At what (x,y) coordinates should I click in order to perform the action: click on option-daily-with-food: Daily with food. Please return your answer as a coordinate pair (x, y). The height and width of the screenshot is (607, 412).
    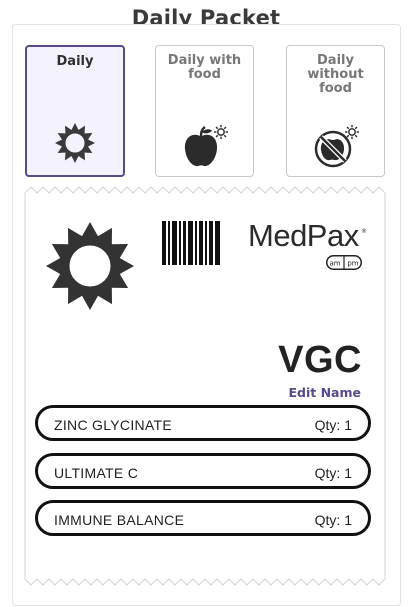
    Looking at the image, I should click on (204, 111).